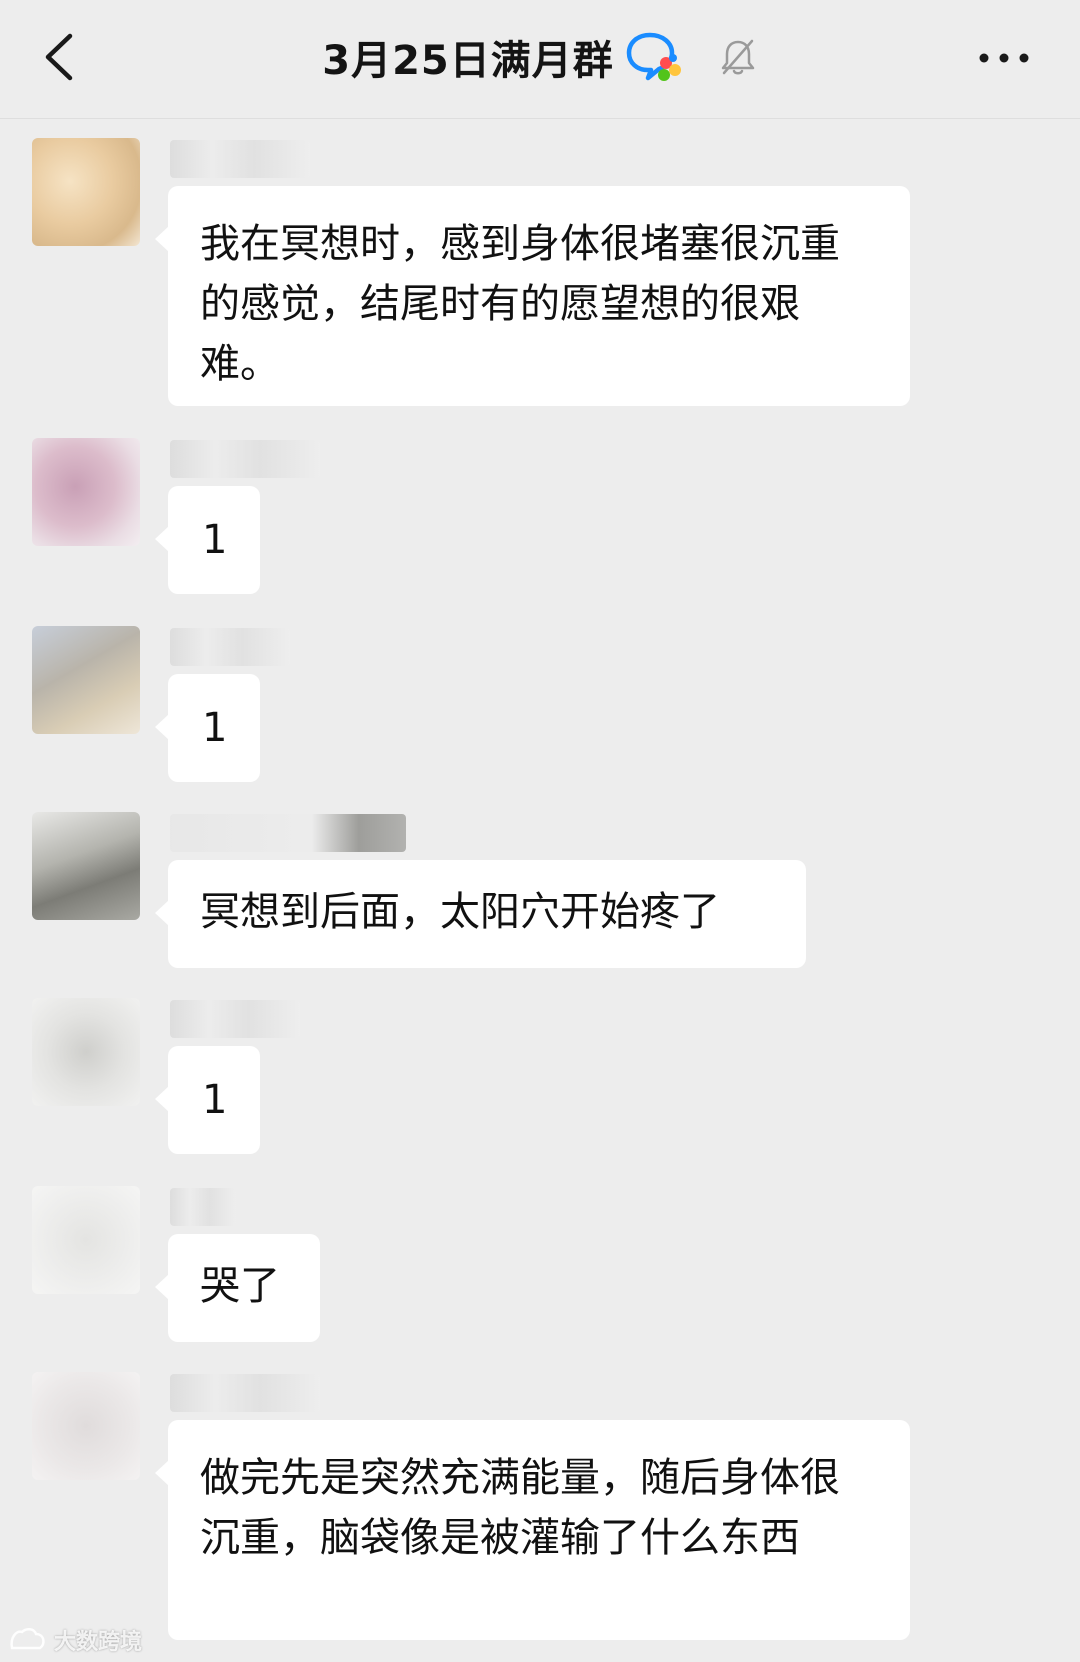 This screenshot has height=1662, width=1080. Describe the element at coordinates (1004, 58) in the screenshot. I see `more-horizontal-icon` at that location.